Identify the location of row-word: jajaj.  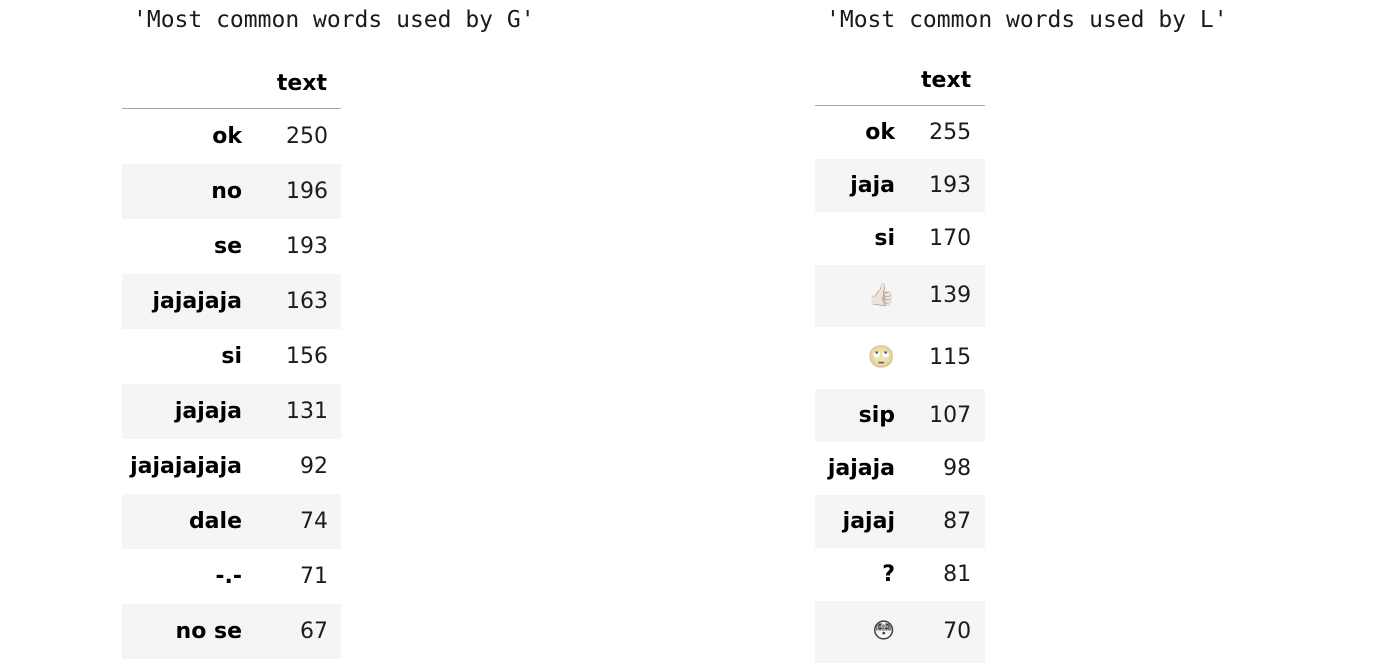
(868, 521).